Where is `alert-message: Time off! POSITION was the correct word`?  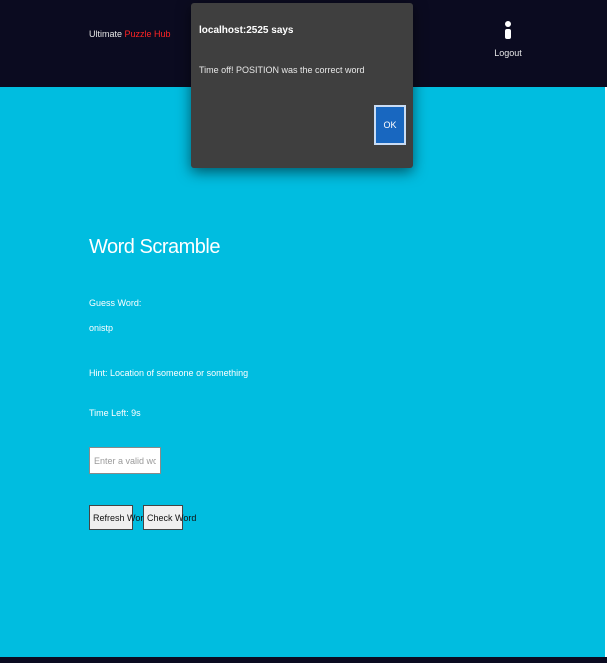
alert-message: Time off! POSITION was the correct word is located at coordinates (282, 70).